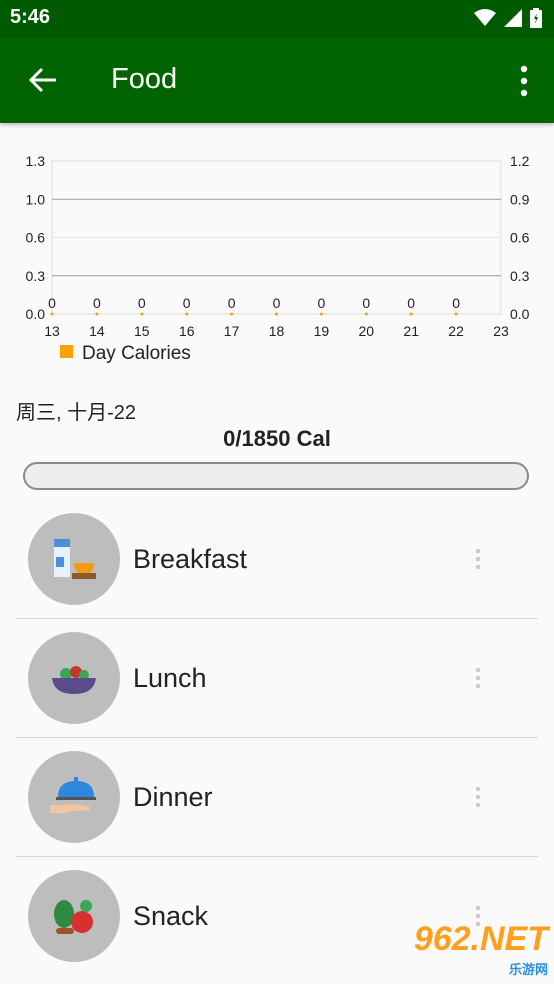 This screenshot has height=984, width=554. I want to click on x-tick-label: 17, so click(232, 331).